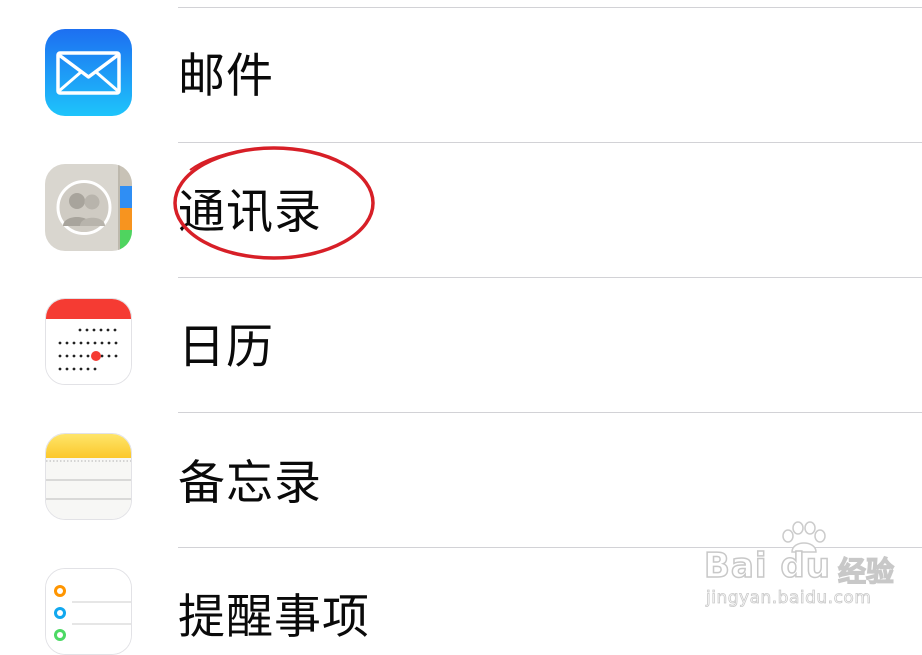  I want to click on mail-icon, so click(88, 72).